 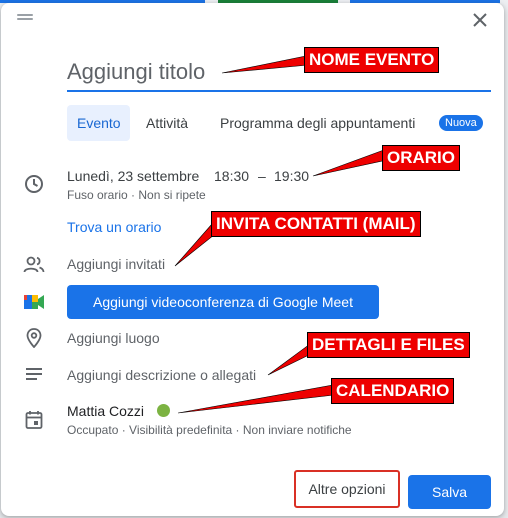 What do you see at coordinates (163, 410) in the screenshot?
I see `calendar-color-dot` at bounding box center [163, 410].